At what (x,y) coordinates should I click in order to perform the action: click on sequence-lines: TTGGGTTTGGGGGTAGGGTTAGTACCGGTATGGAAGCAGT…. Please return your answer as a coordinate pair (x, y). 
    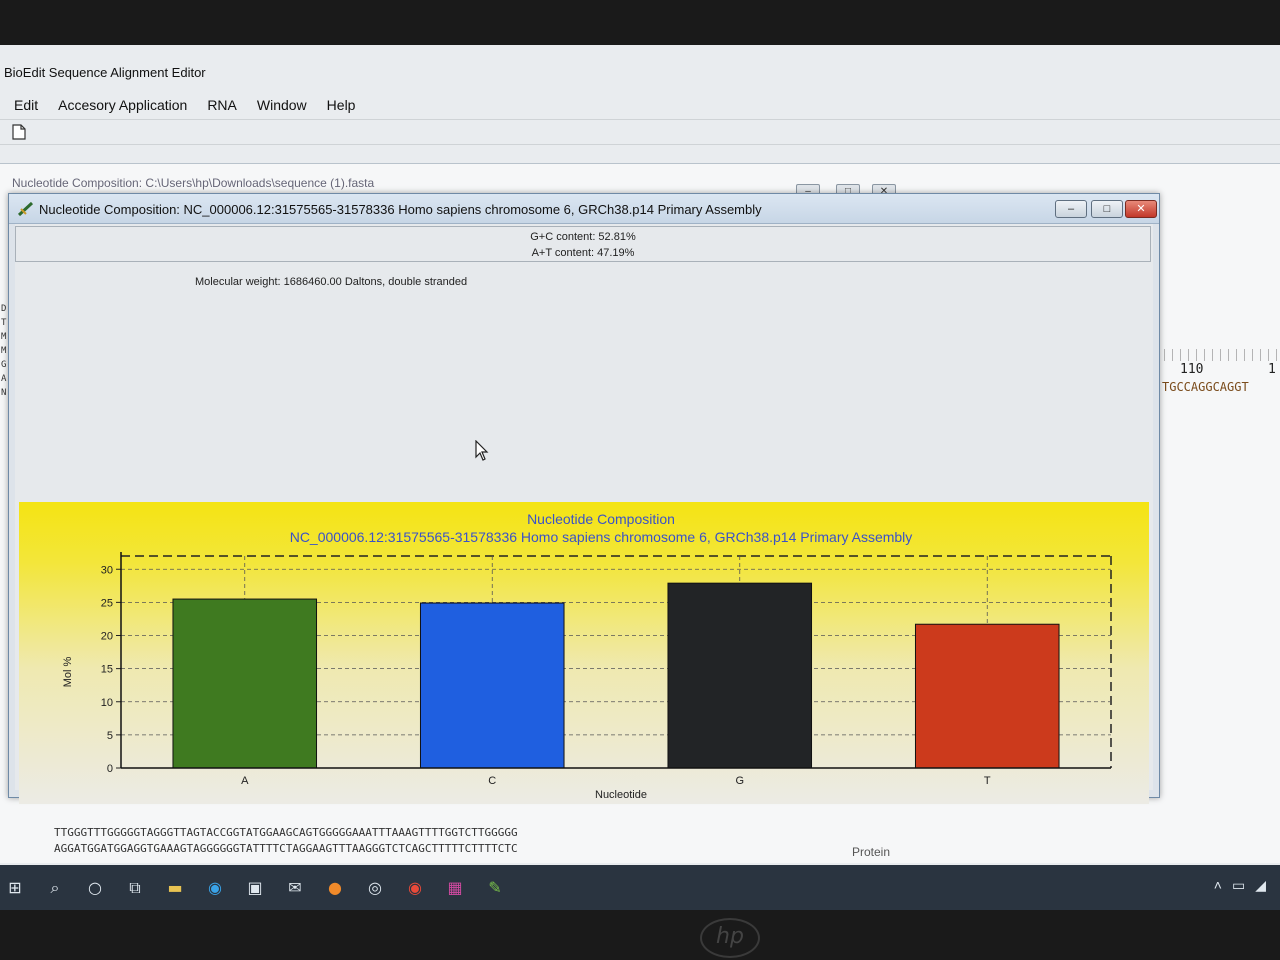
    Looking at the image, I should click on (640, 845).